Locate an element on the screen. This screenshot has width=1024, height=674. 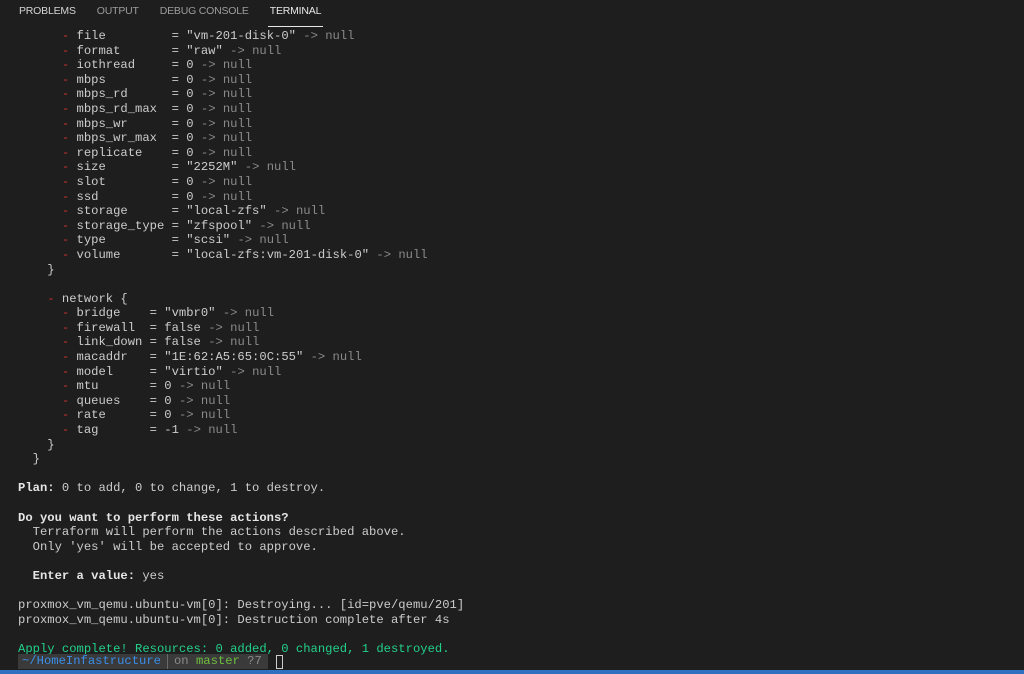
question-detail: Only 'yes' will be accepted to approve. is located at coordinates (521, 547).